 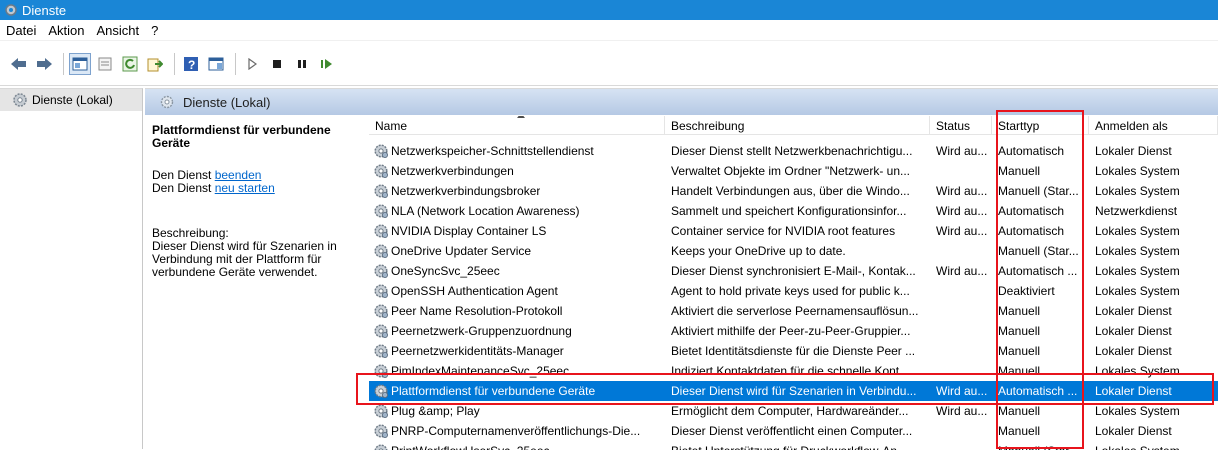 What do you see at coordinates (517, 191) in the screenshot?
I see `service-name-cell: Netzwerkverbindungsbroker` at bounding box center [517, 191].